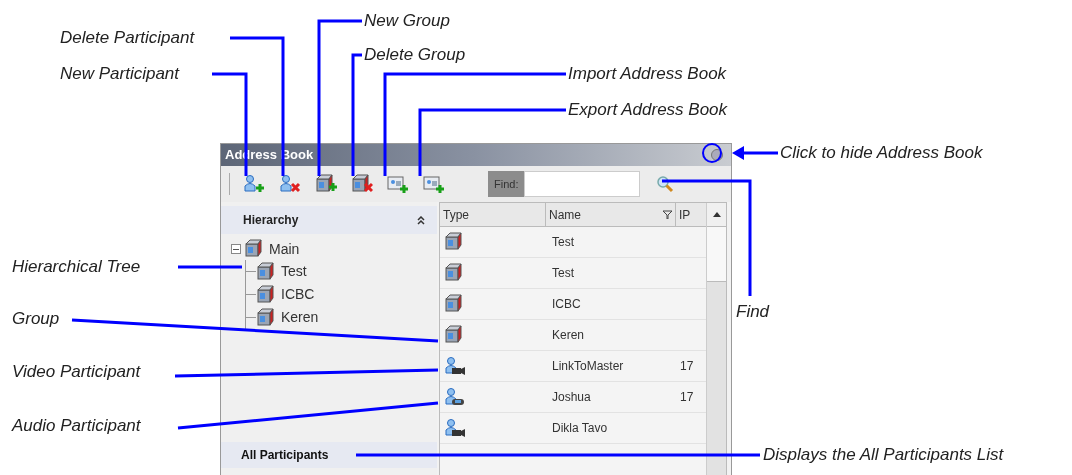 The height and width of the screenshot is (475, 1072). I want to click on callout-label: New Group, so click(407, 21).